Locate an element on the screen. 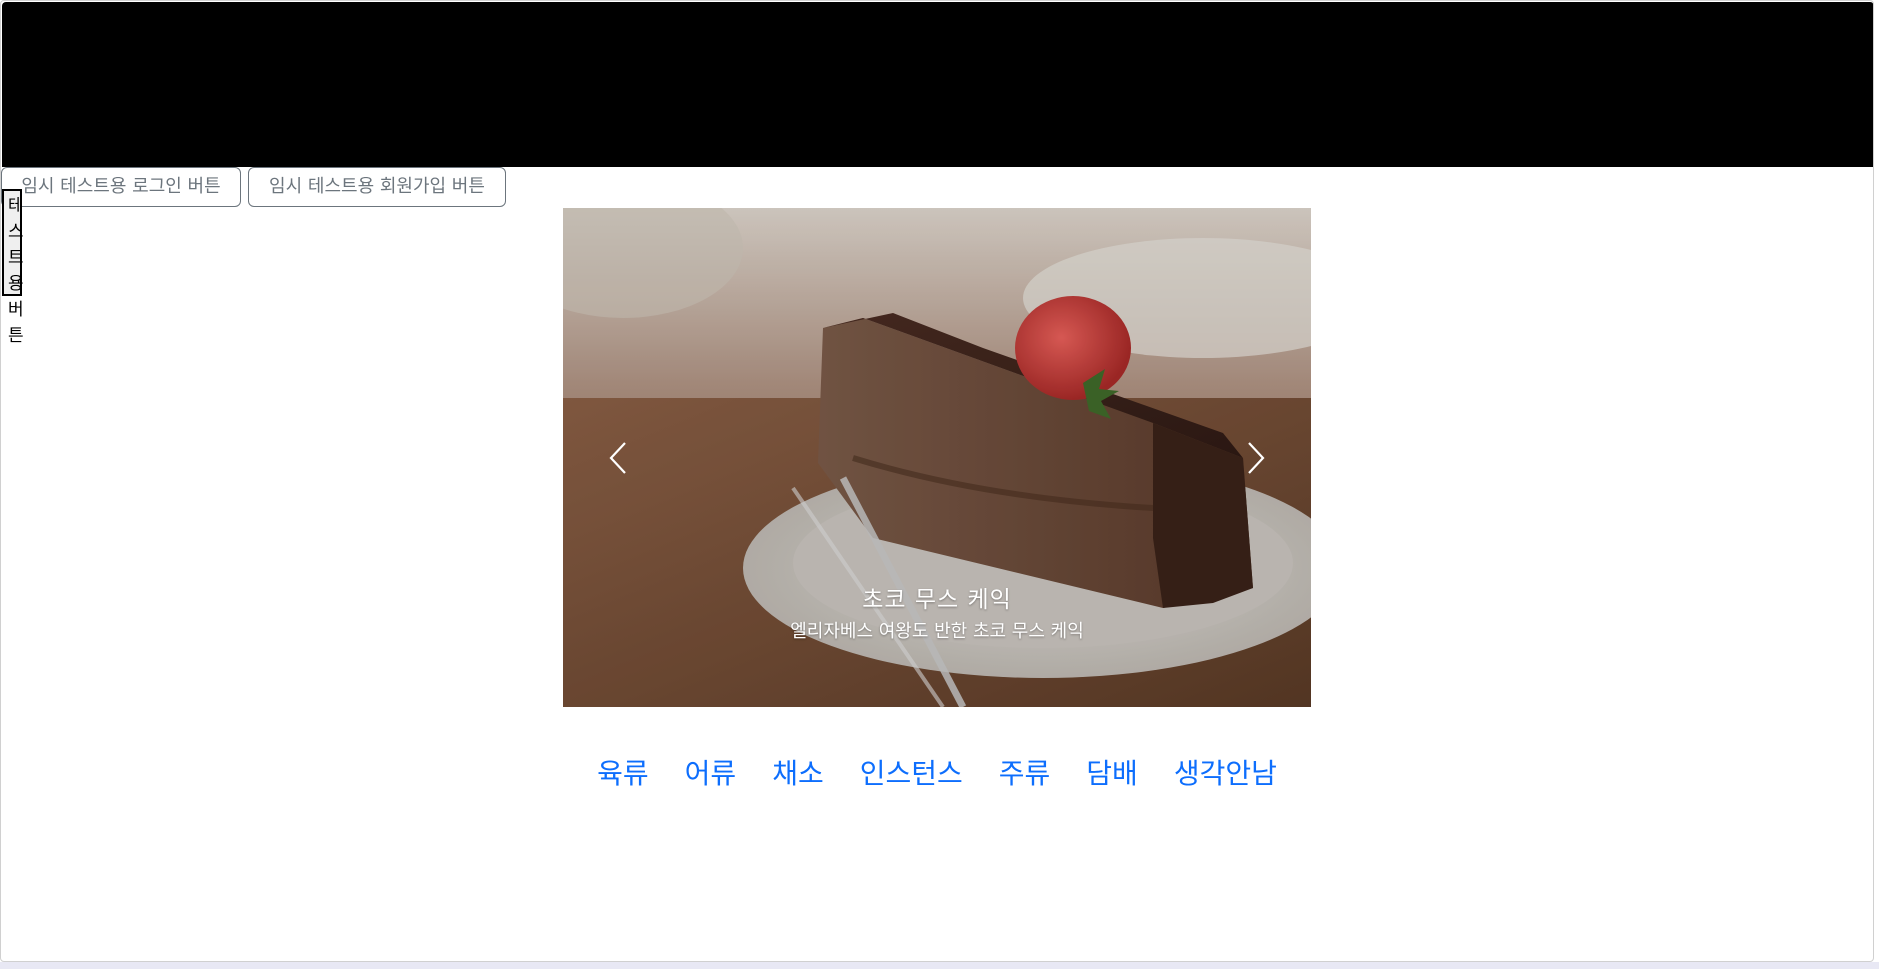  test-button: 테스트용버튼 is located at coordinates (13, 267).